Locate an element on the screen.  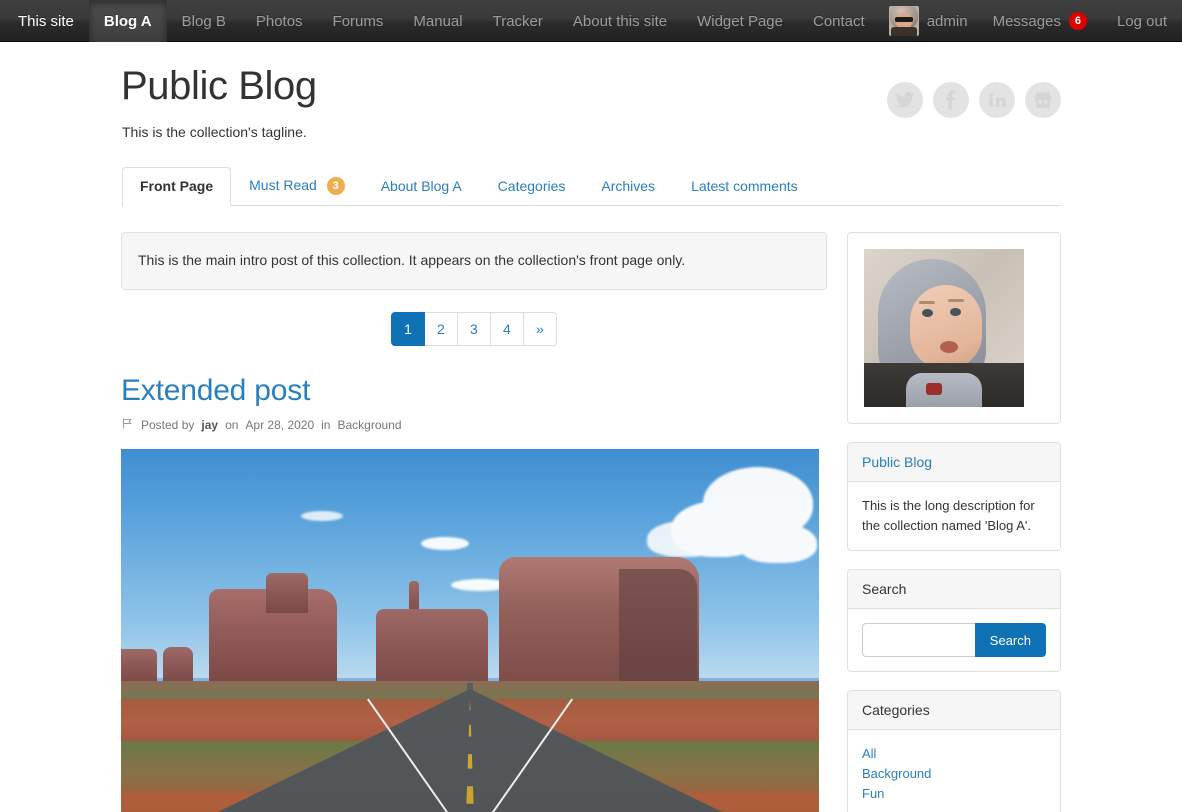
list-item: Fun is located at coordinates (954, 794).